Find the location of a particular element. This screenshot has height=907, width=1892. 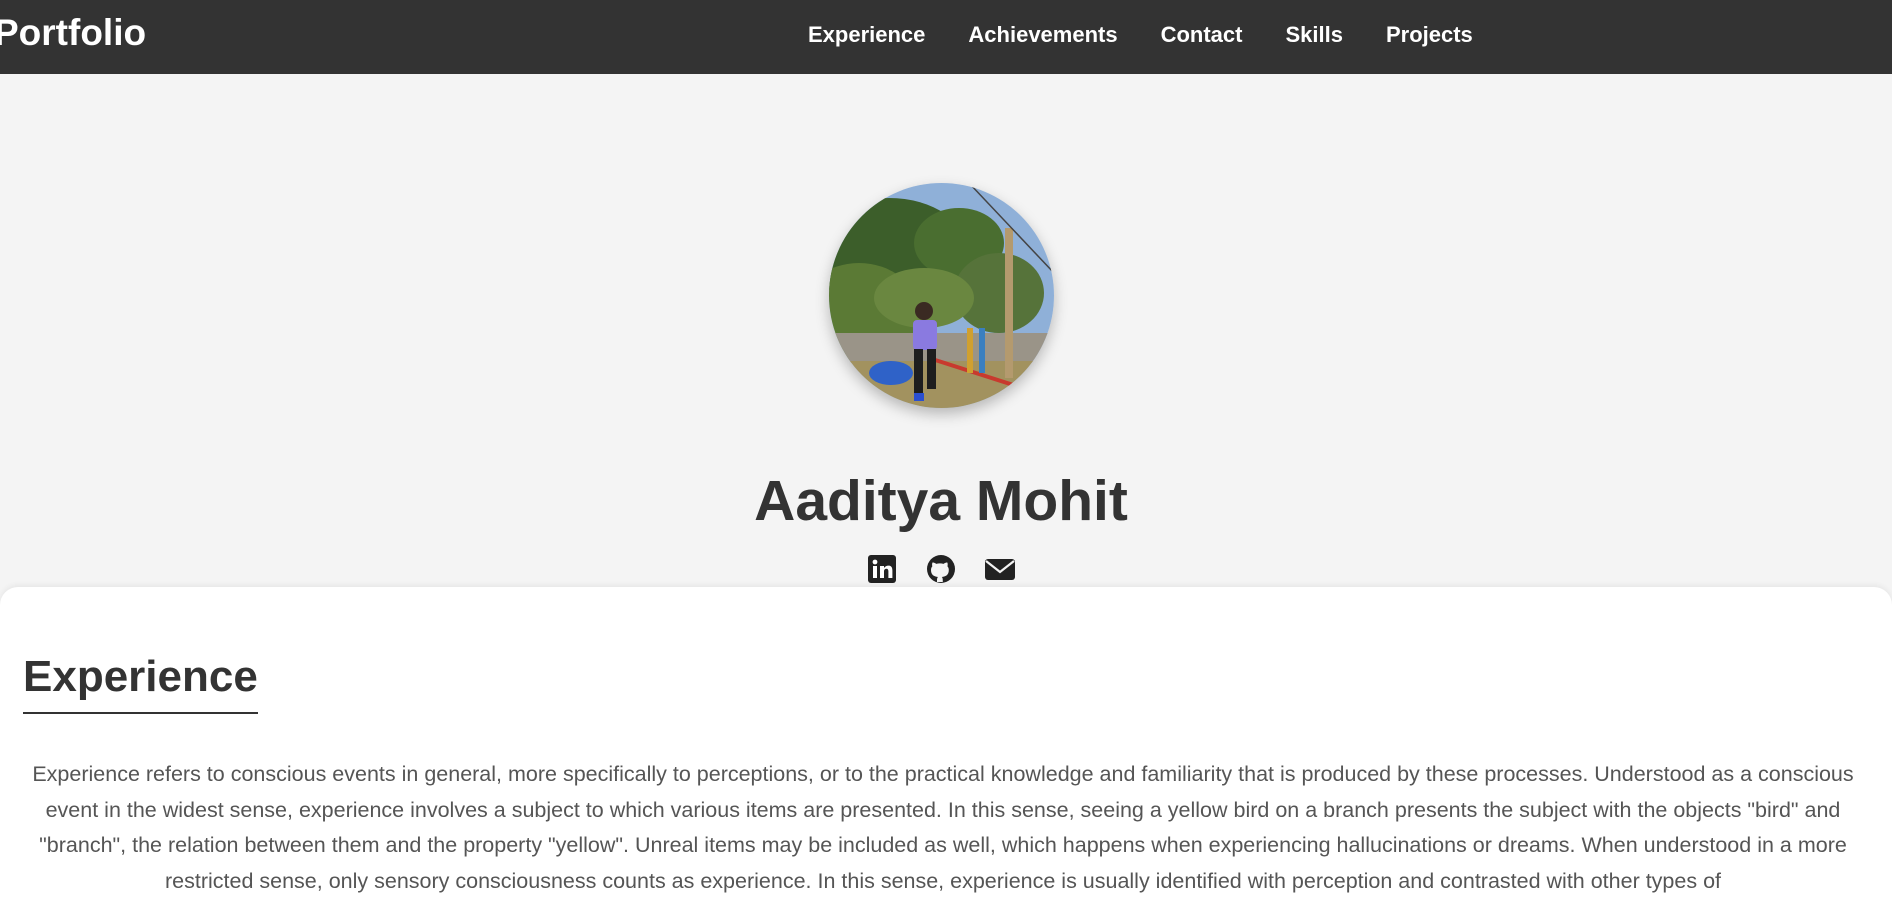

nav-link-skills: Skills is located at coordinates (1313, 35).